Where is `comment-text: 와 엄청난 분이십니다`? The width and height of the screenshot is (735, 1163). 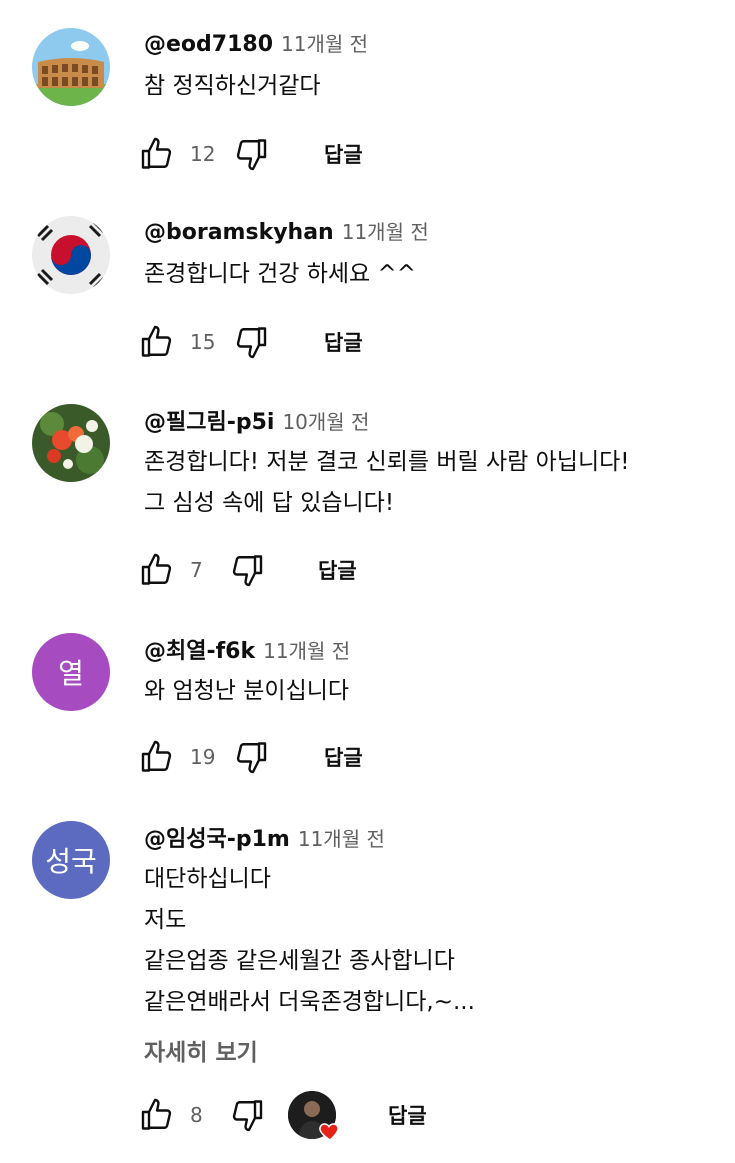 comment-text: 와 엄청난 분이십니다 is located at coordinates (434, 691).